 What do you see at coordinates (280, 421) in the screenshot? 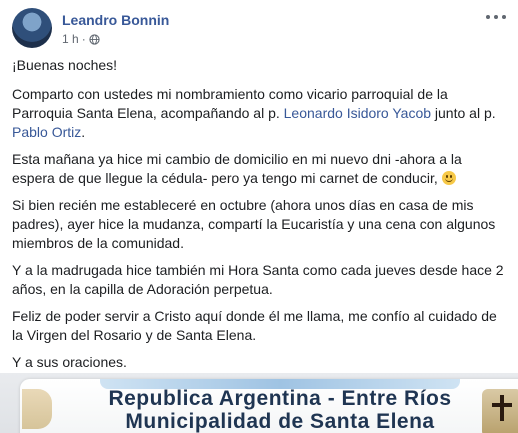
I see `card-title-line2: Municipalidad de Santa Elena` at bounding box center [280, 421].